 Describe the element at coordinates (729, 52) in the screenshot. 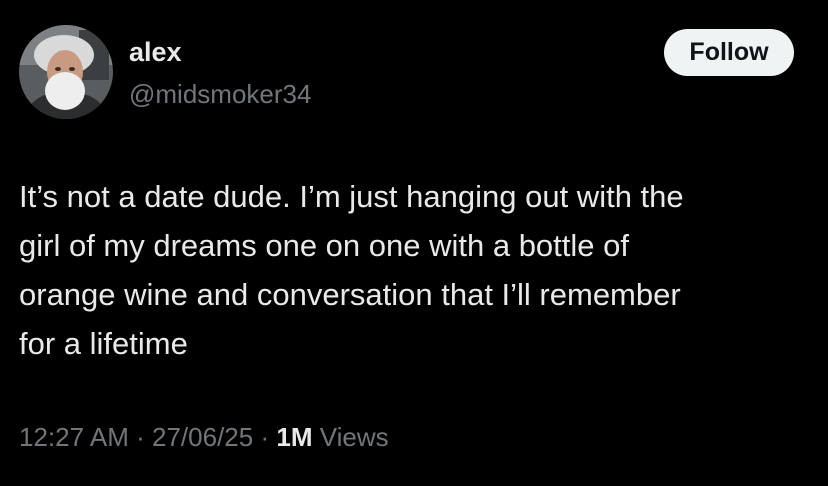

I see `follow-button: Follow` at that location.